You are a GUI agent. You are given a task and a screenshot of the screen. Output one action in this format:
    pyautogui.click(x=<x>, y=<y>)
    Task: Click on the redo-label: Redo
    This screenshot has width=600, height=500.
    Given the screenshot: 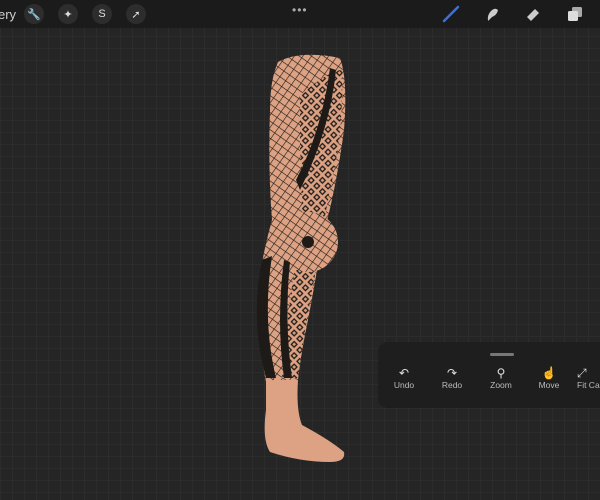 What is the action you would take?
    pyautogui.click(x=452, y=385)
    